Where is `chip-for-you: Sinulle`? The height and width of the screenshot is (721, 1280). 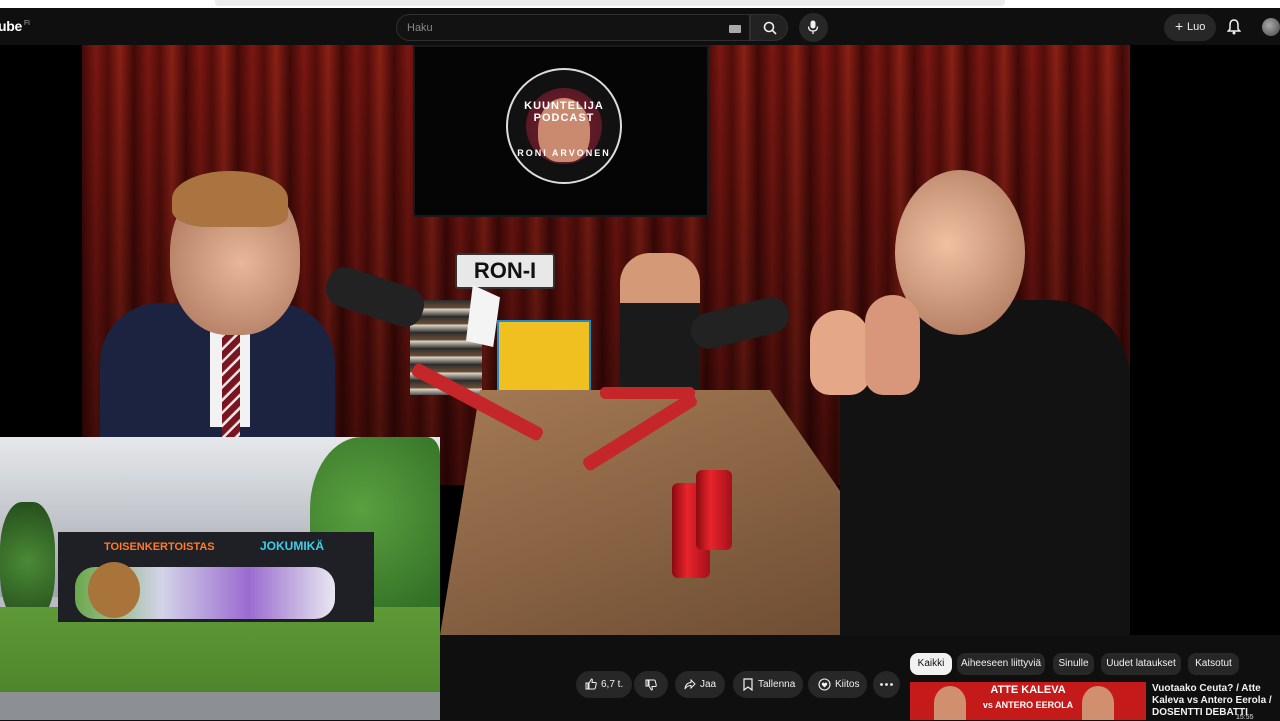
chip-for-you: Sinulle is located at coordinates (1073, 664).